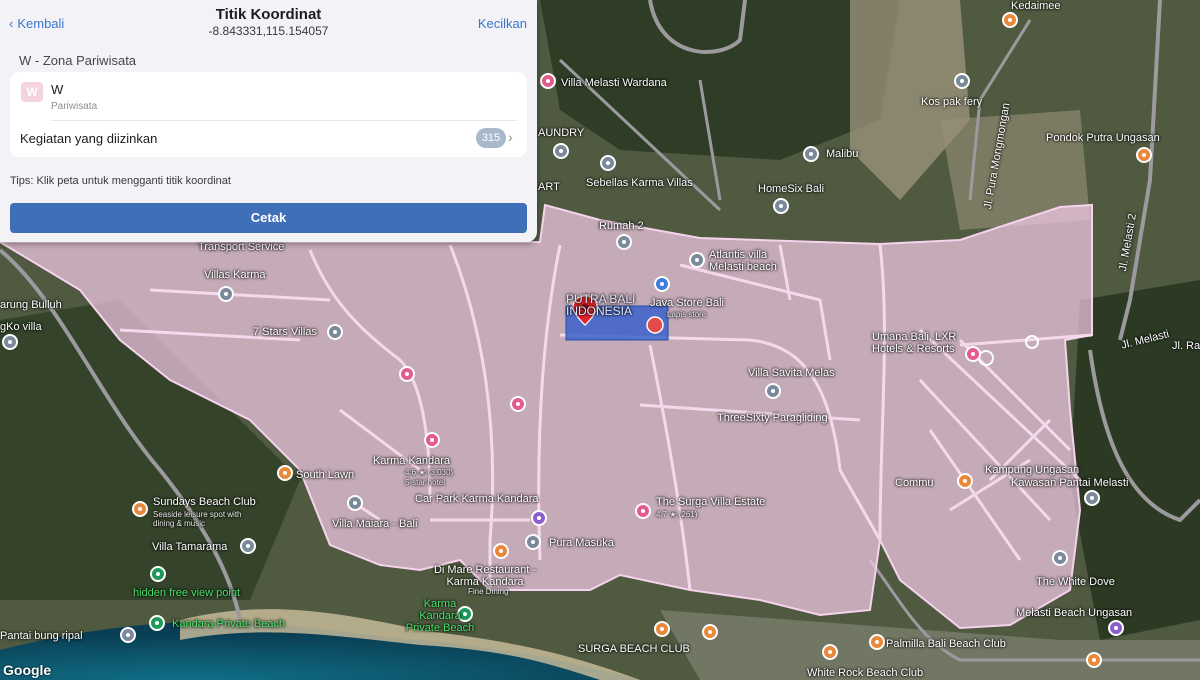  I want to click on panel-title: Titik Koordinat, so click(268, 14).